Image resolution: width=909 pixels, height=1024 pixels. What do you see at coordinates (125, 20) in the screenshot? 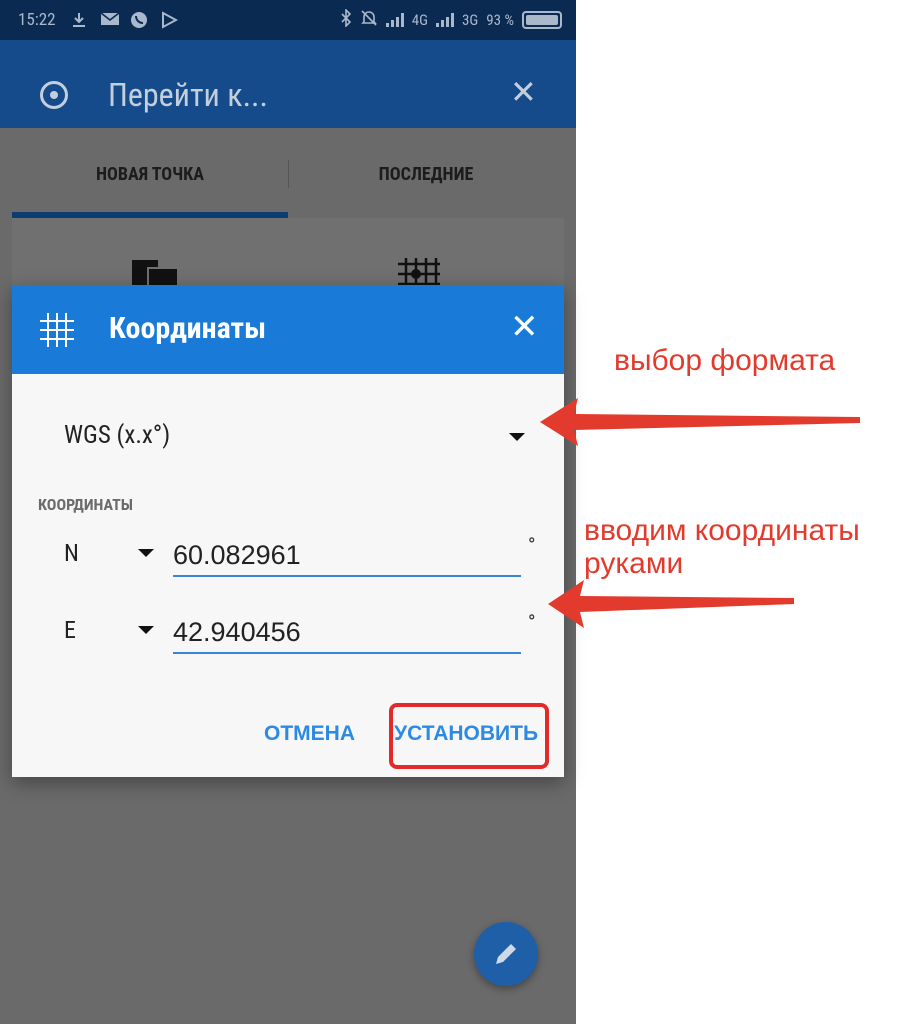
I see `notification-icons` at bounding box center [125, 20].